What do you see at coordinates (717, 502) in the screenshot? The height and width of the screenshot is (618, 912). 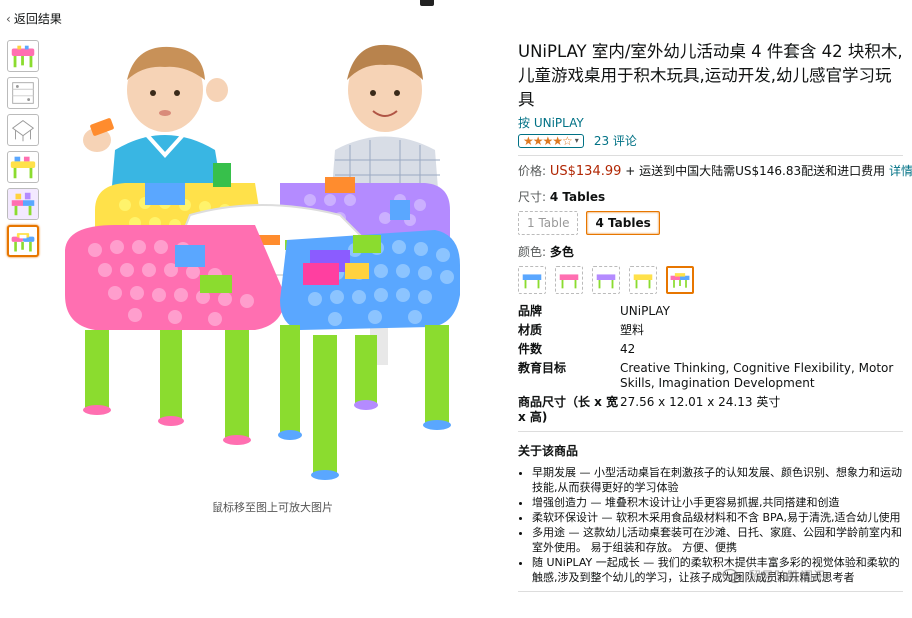 I see `feature-bullet: 增强创造力 — 堆叠积木设计让小手更容易抓握,共同搭建和创造` at bounding box center [717, 502].